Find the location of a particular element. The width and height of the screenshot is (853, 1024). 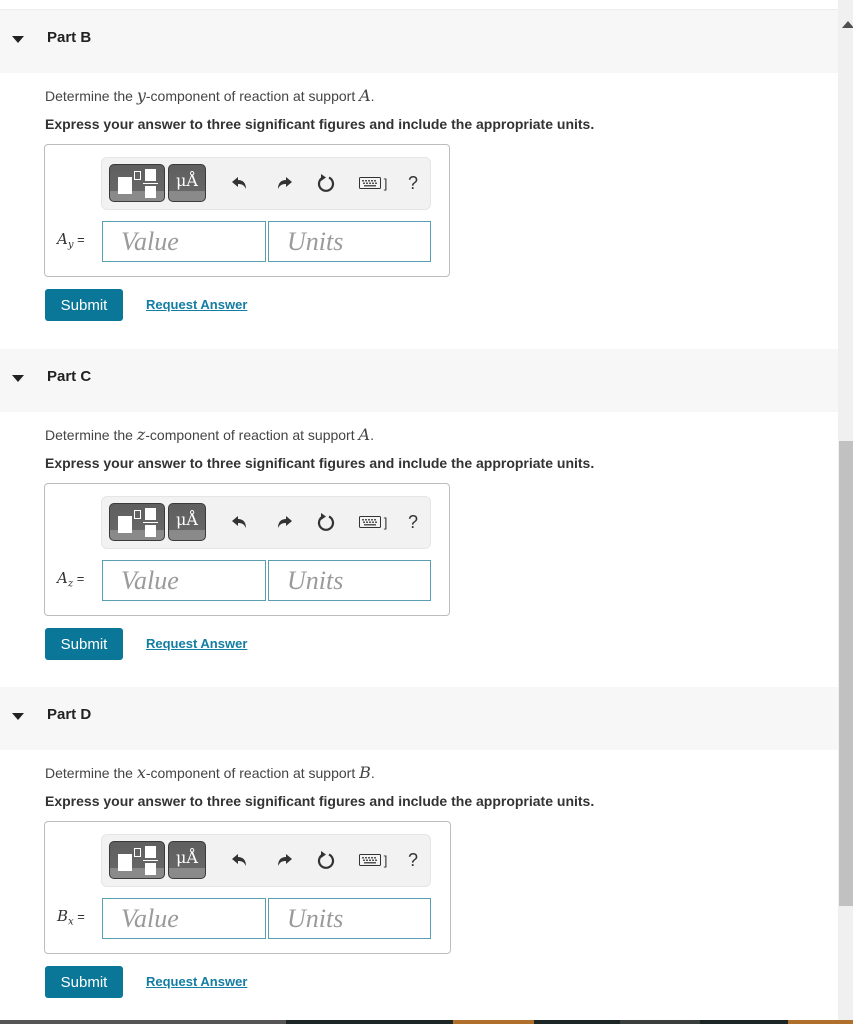

question-support: A is located at coordinates (365, 95).